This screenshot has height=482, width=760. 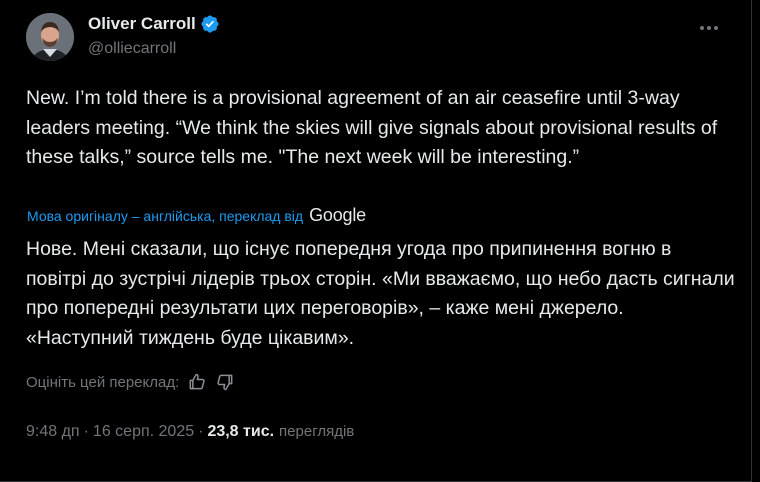 I want to click on verified-badge-icon, so click(x=210, y=24).